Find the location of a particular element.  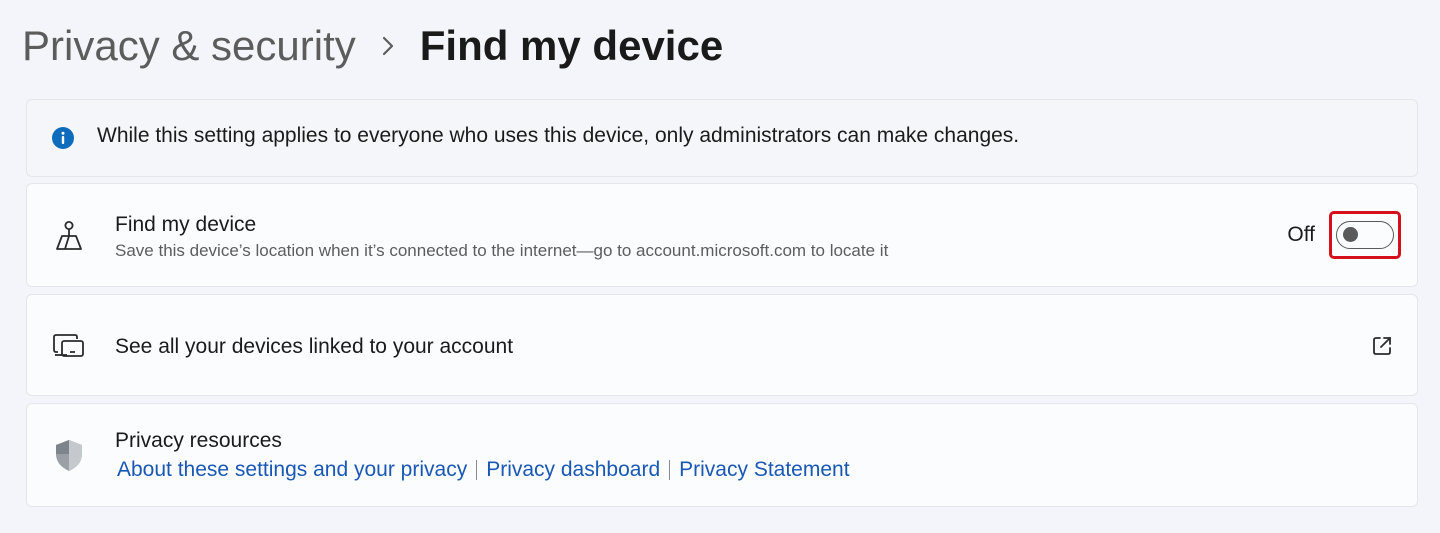

find-my-device-toggle-area: Off is located at coordinates (1344, 235).